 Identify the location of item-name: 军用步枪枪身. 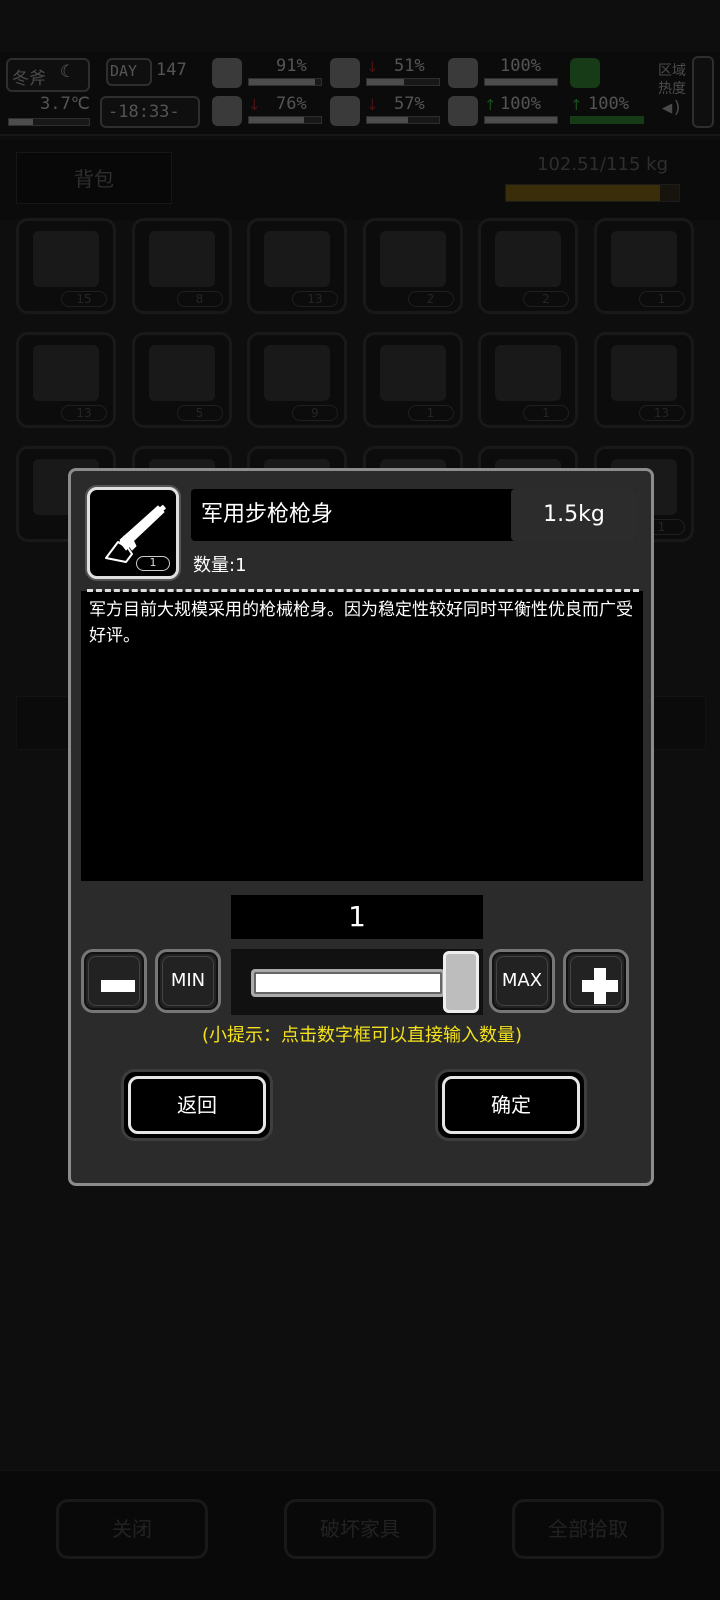
(267, 514).